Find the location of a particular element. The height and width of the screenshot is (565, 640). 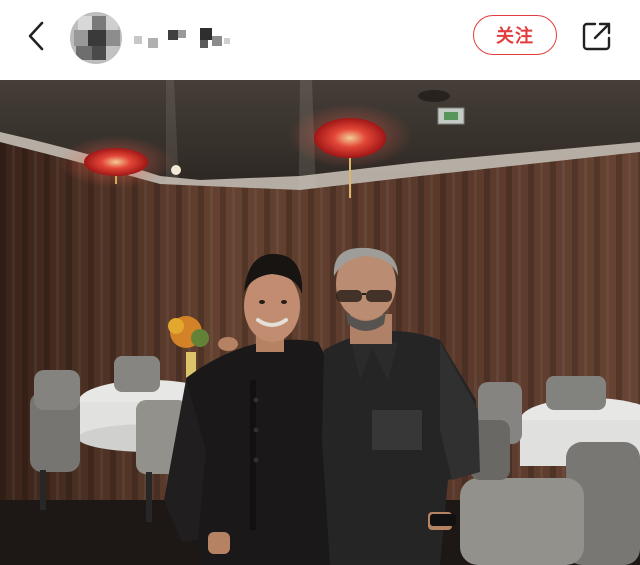

avatar is located at coordinates (96, 38).